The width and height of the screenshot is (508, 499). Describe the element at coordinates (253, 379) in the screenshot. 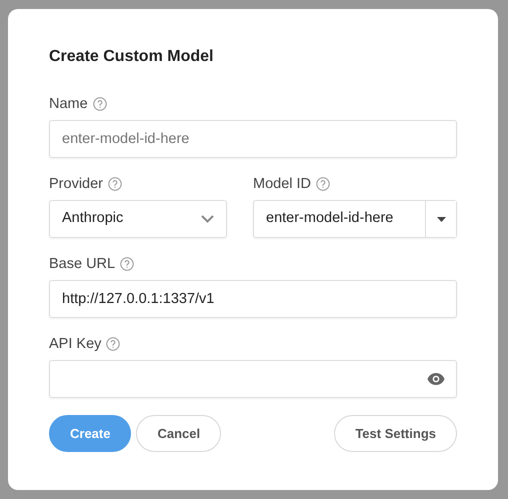

I see `input-field` at that location.